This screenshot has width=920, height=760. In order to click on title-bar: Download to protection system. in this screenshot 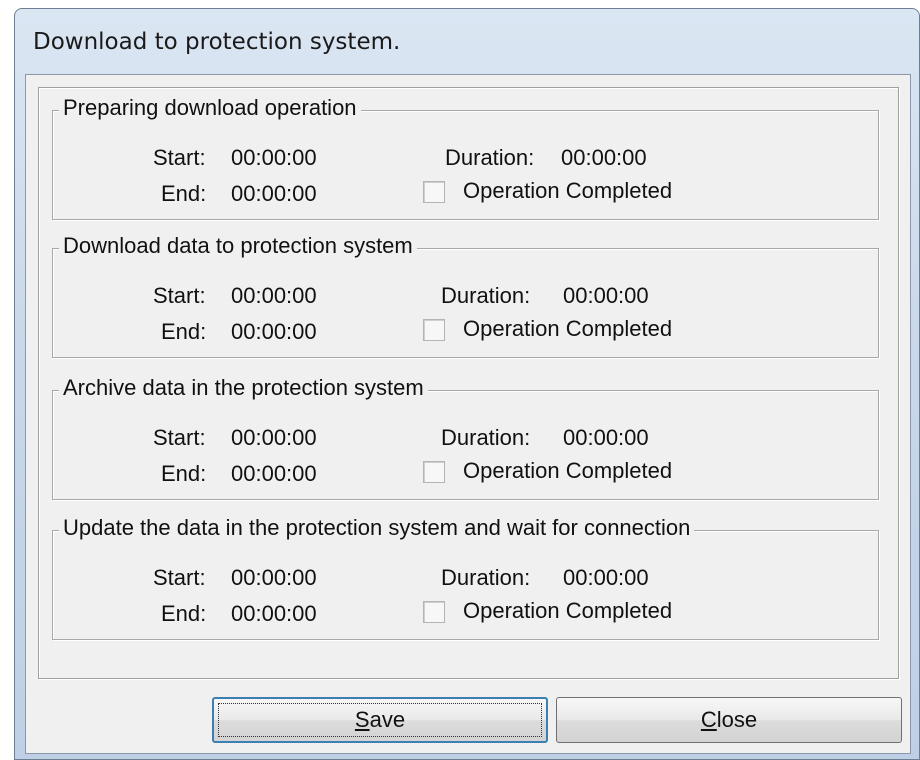, I will do `click(467, 41)`.